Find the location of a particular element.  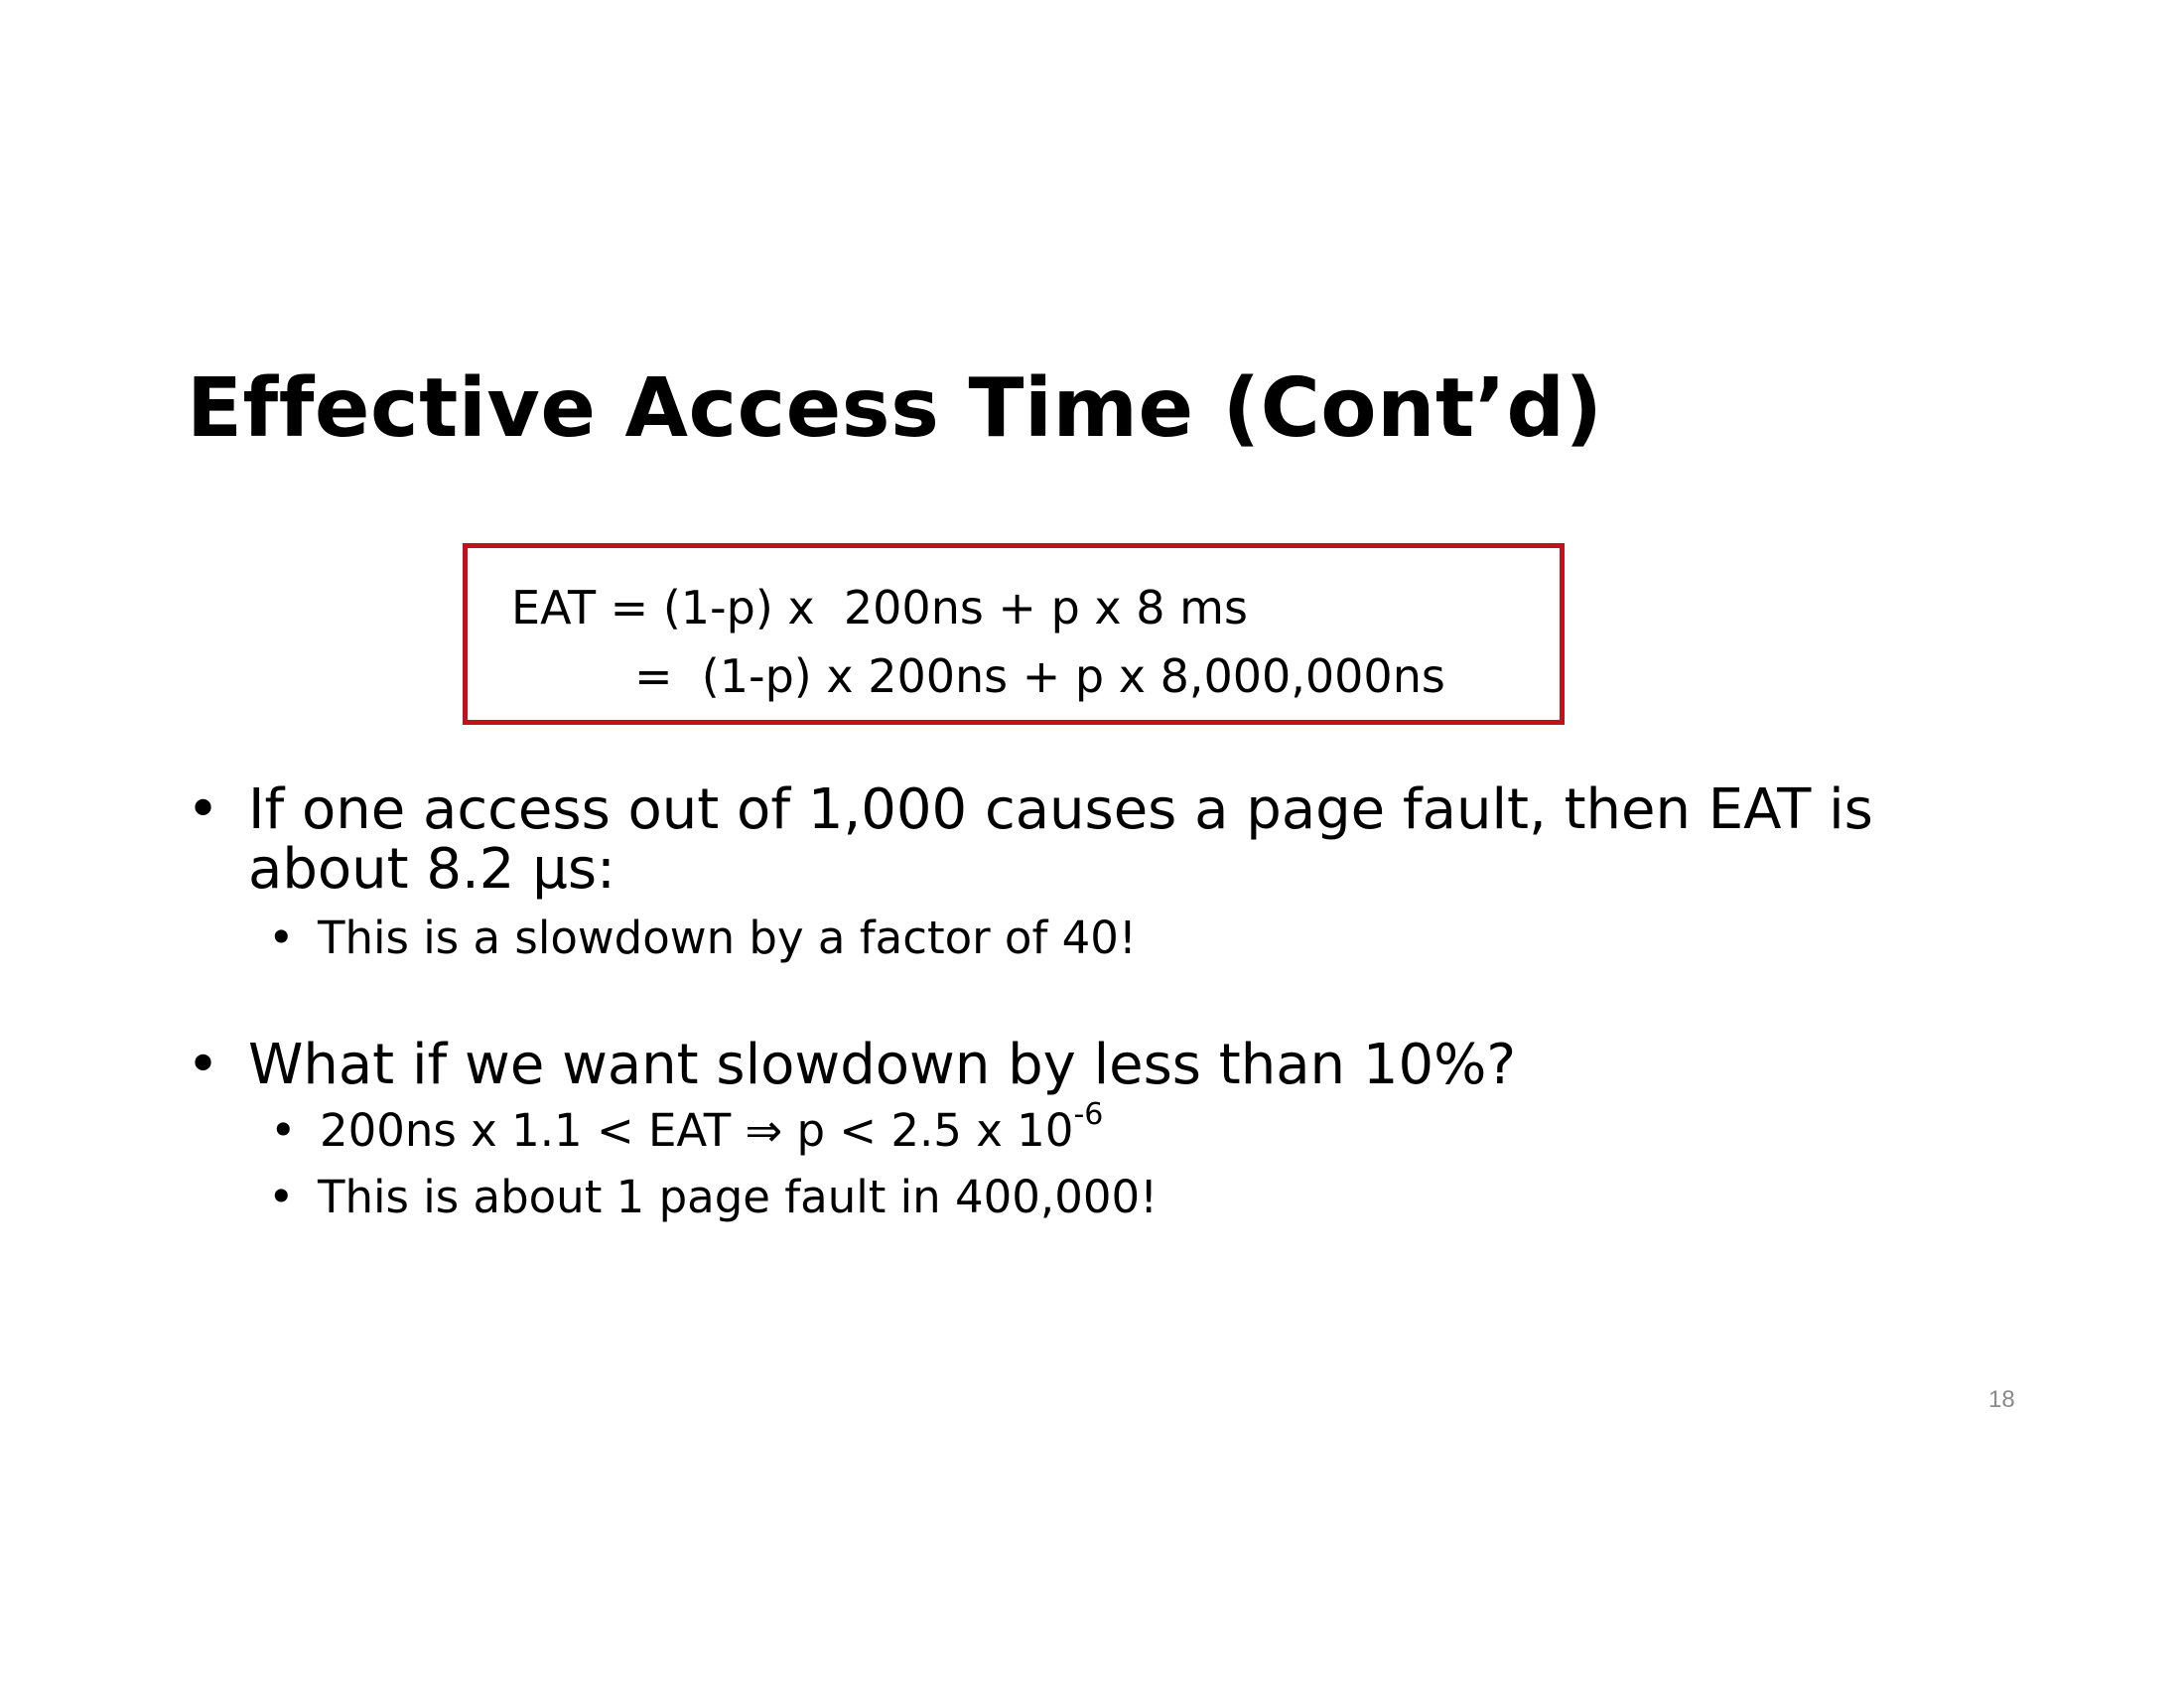

sub-bullet-text: This is about 1 page fault in 400,000! is located at coordinates (738, 1197).